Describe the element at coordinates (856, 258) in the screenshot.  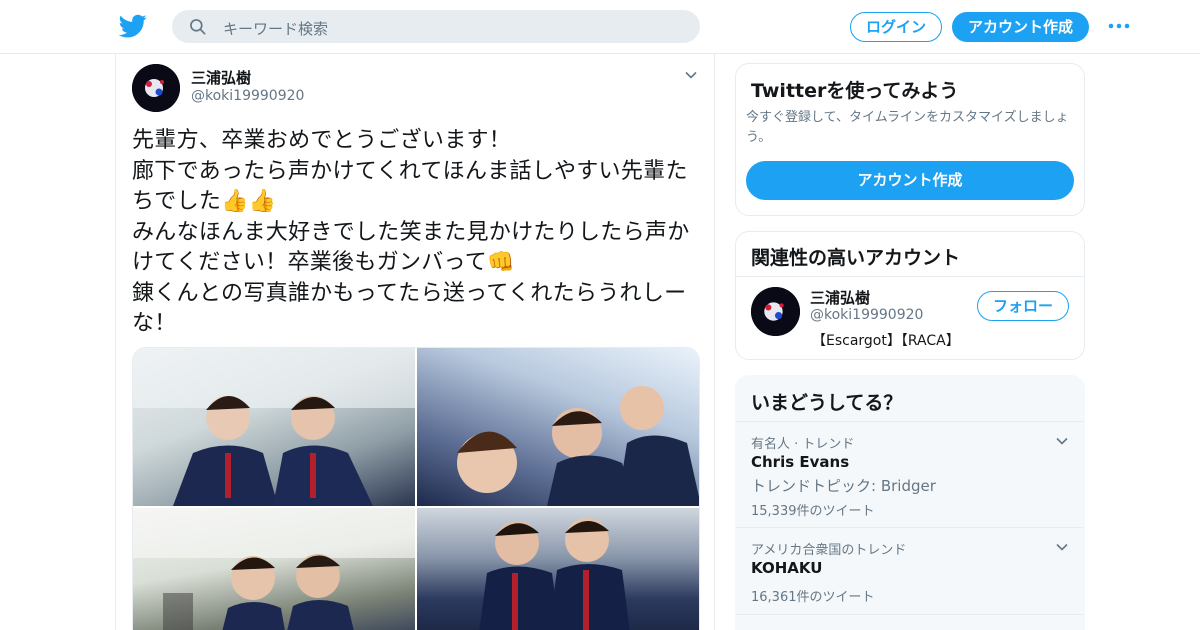
I see `related-card-title: 関連性の高いアカウント` at that location.